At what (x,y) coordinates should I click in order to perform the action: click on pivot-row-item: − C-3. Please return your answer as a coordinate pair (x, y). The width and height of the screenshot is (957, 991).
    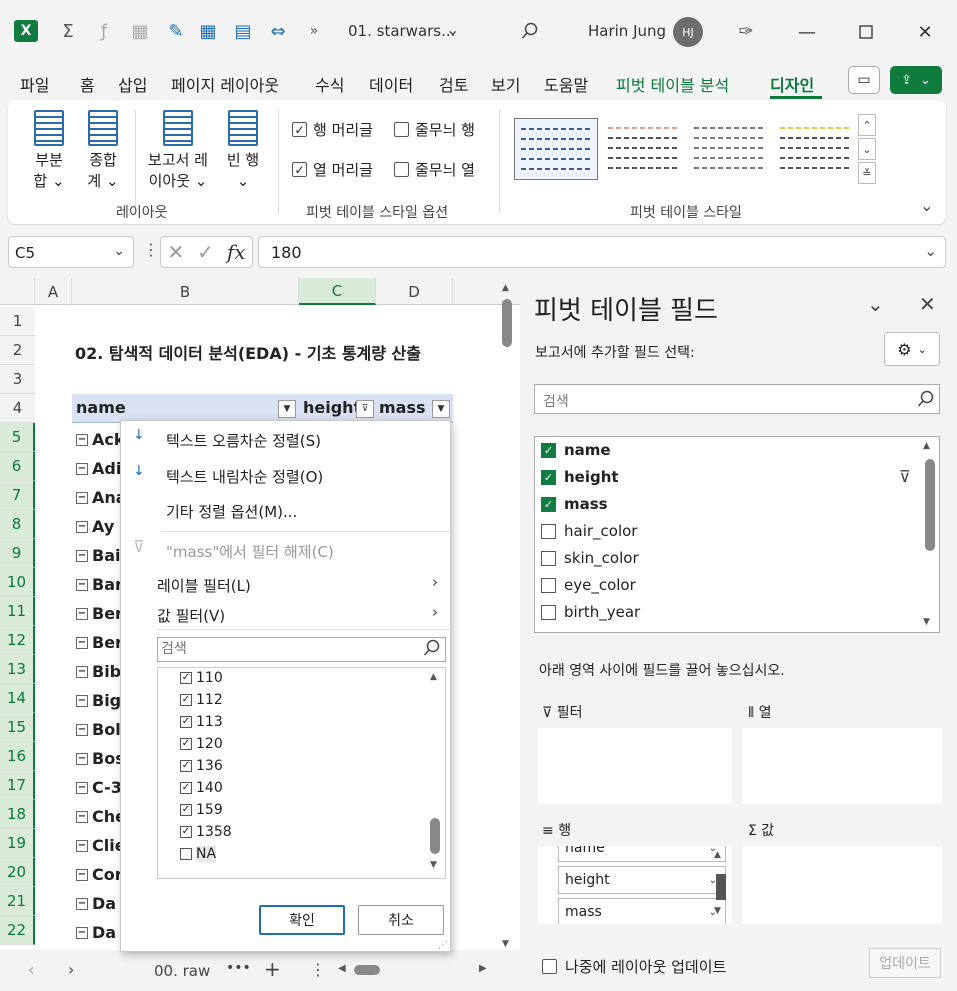
    Looking at the image, I should click on (99, 787).